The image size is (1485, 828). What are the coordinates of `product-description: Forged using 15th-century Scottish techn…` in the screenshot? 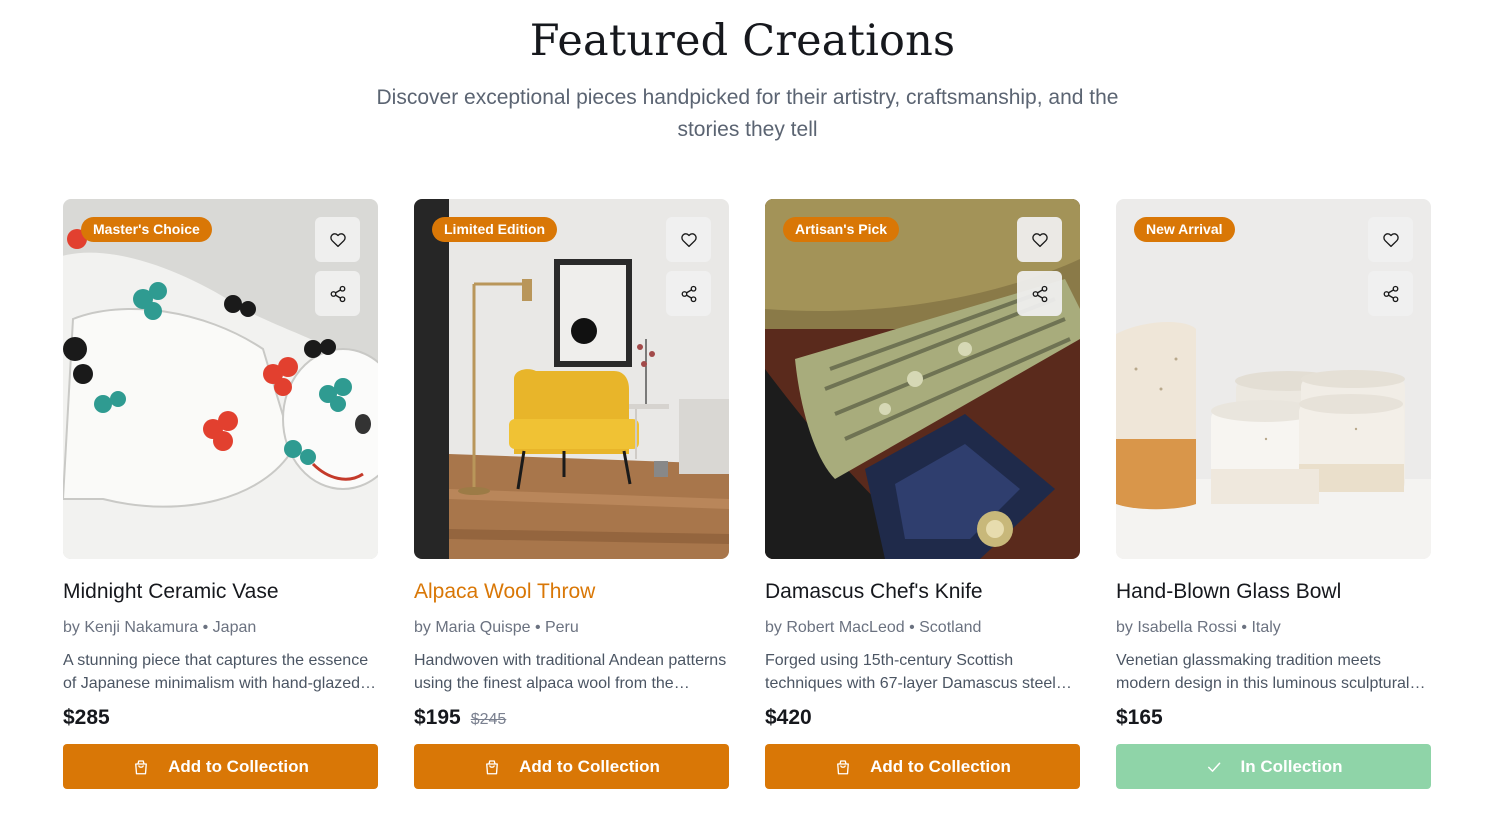 It's located at (910, 672).